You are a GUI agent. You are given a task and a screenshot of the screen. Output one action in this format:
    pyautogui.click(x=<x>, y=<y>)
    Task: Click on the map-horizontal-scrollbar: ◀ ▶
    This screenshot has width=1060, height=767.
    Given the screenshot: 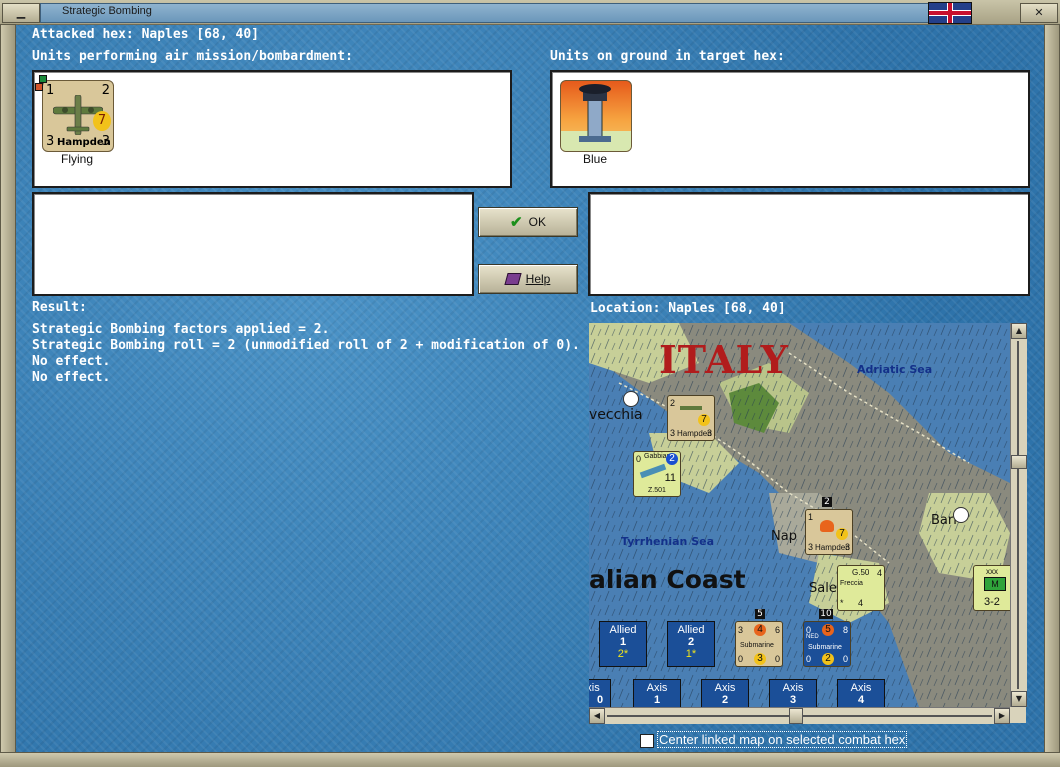 What is the action you would take?
    pyautogui.click(x=799, y=715)
    